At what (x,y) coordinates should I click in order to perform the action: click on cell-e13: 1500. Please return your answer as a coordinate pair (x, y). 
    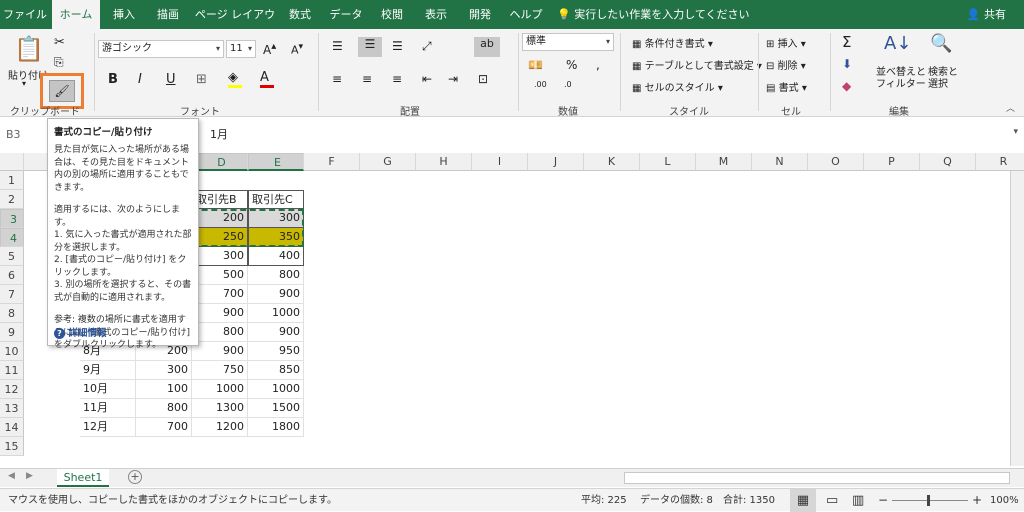
    Looking at the image, I should click on (276, 408).